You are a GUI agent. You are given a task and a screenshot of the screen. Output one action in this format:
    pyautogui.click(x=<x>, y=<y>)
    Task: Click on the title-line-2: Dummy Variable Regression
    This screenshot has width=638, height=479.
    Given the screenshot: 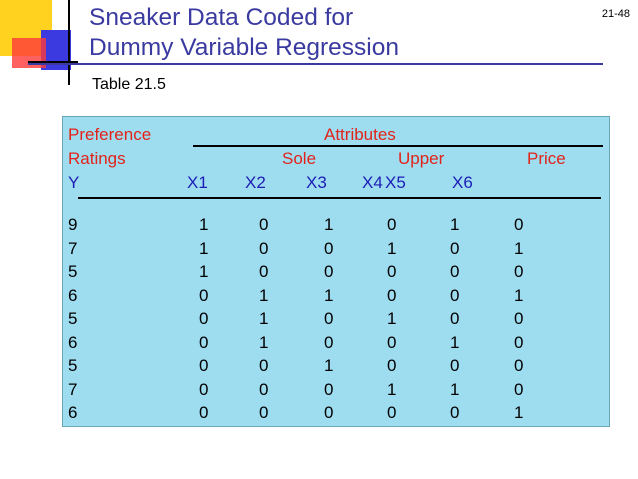 What is the action you would take?
    pyautogui.click(x=244, y=47)
    